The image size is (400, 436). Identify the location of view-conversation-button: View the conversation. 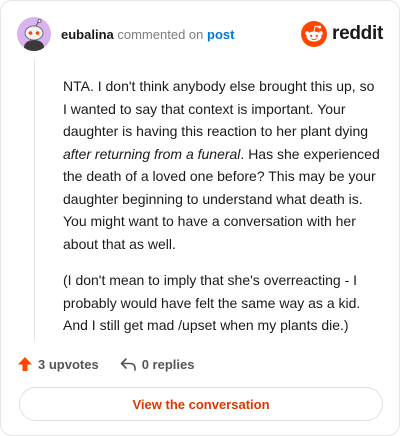
(201, 404).